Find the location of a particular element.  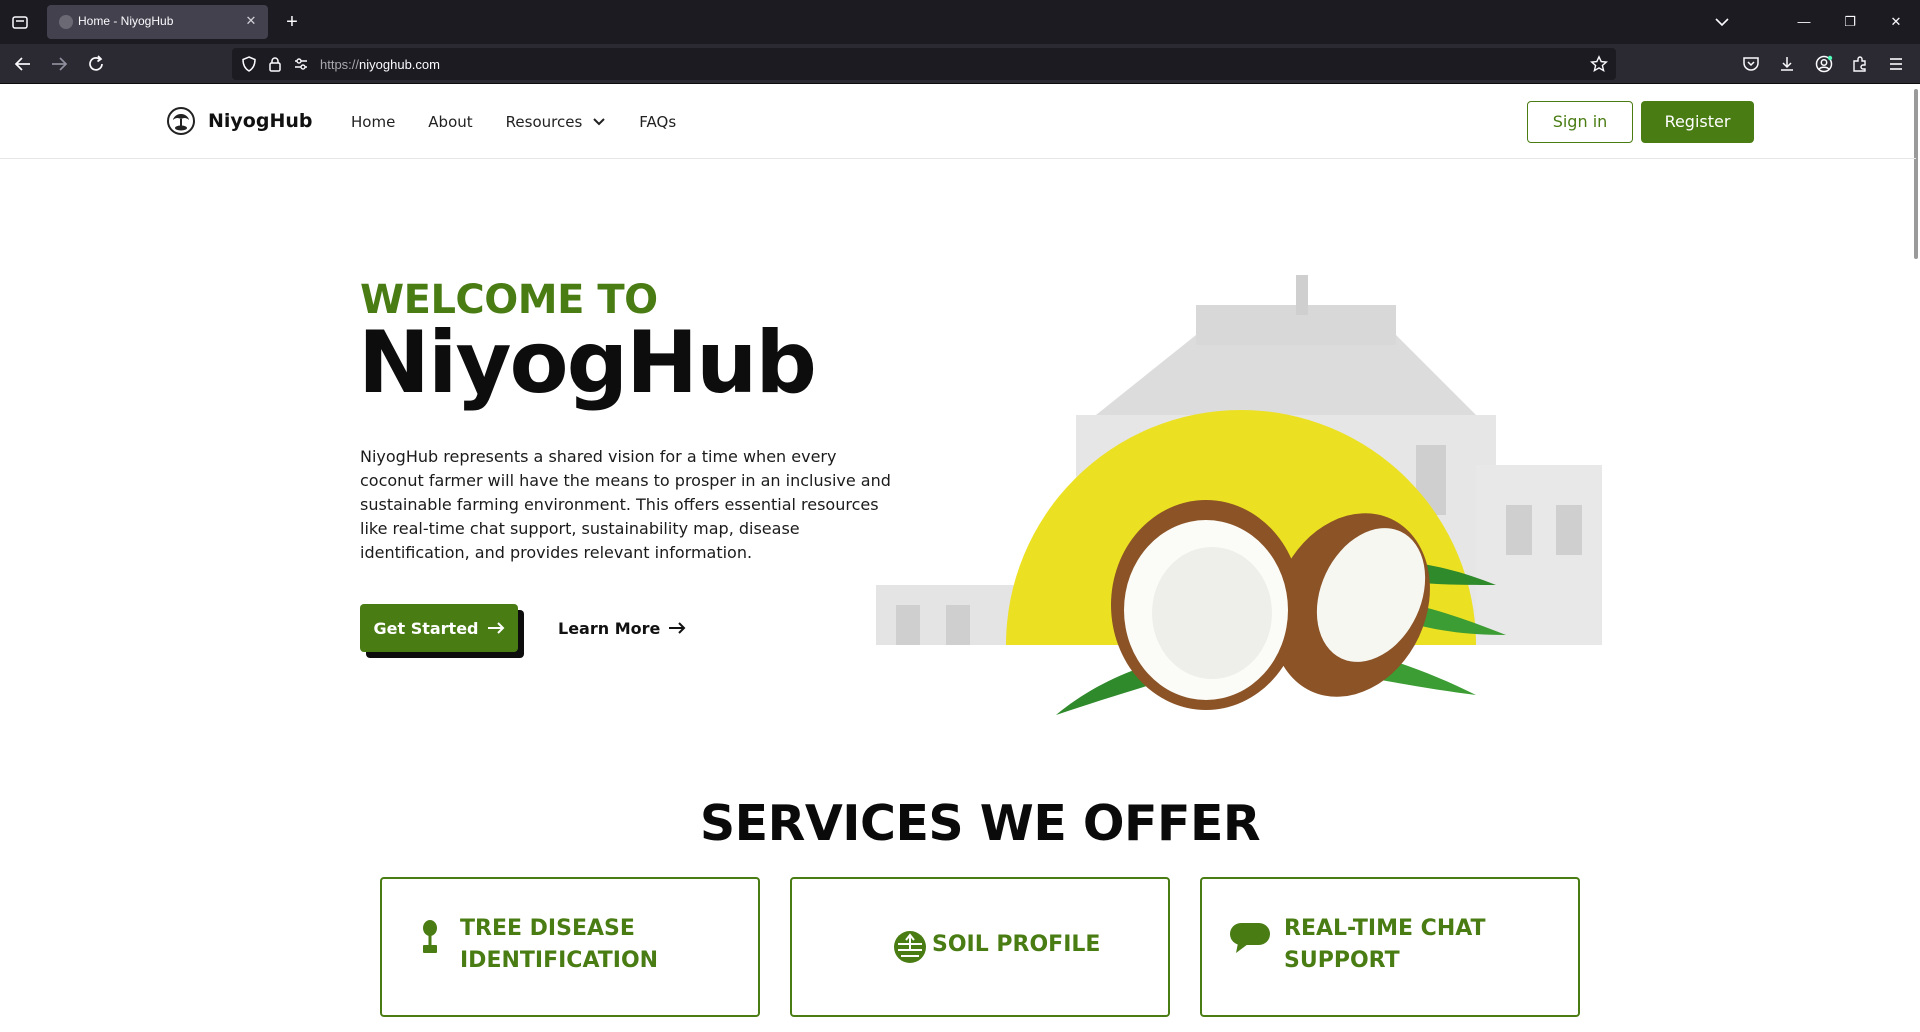

nav-item-resources: Resources is located at coordinates (556, 122).